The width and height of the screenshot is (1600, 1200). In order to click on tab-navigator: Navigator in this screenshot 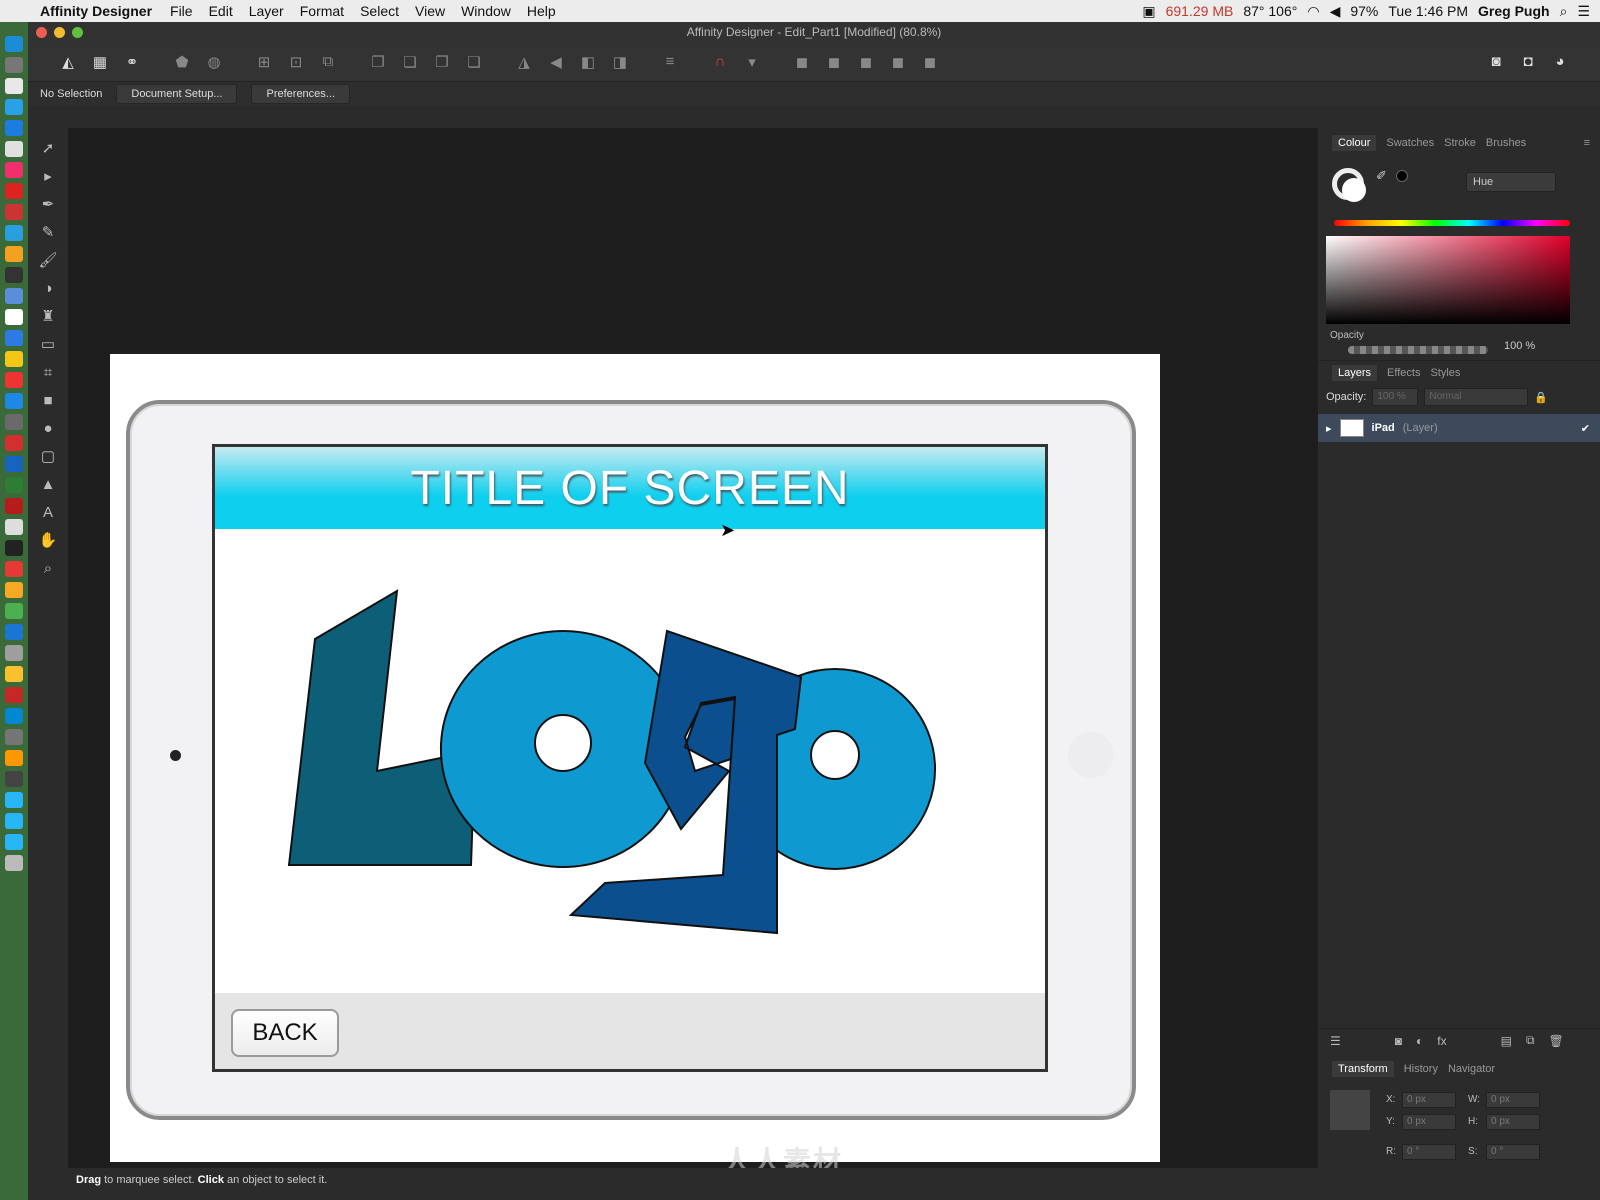, I will do `click(1471, 1069)`.